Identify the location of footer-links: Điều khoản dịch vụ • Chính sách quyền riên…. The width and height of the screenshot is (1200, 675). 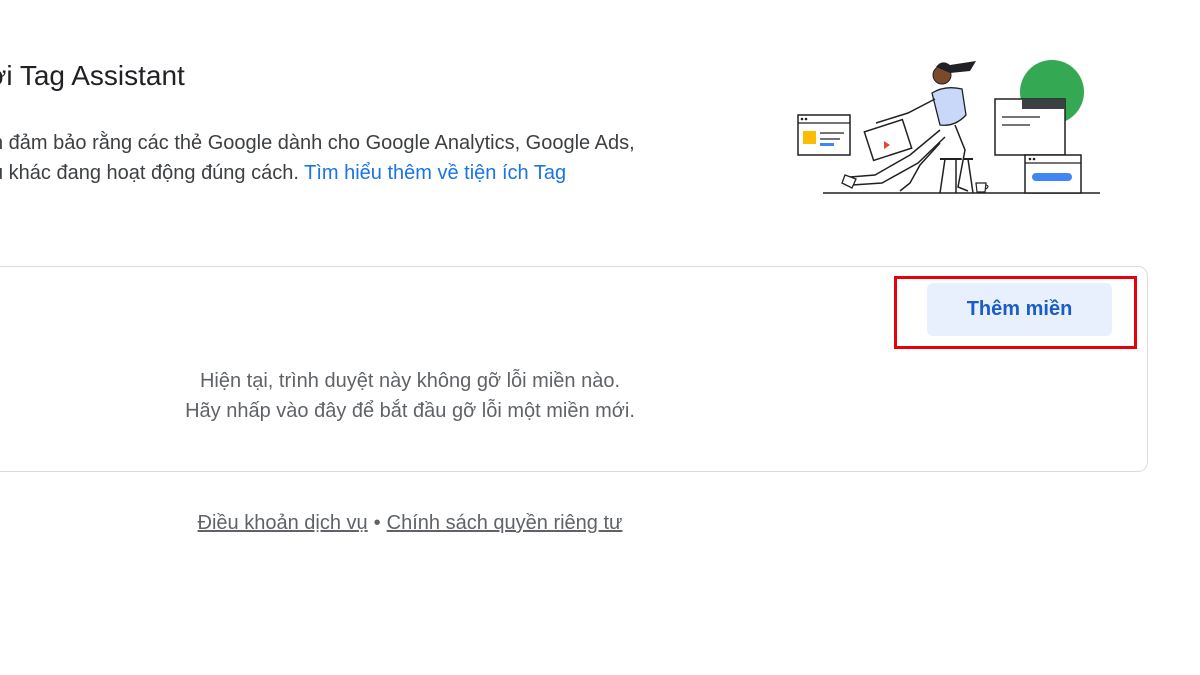
(410, 523).